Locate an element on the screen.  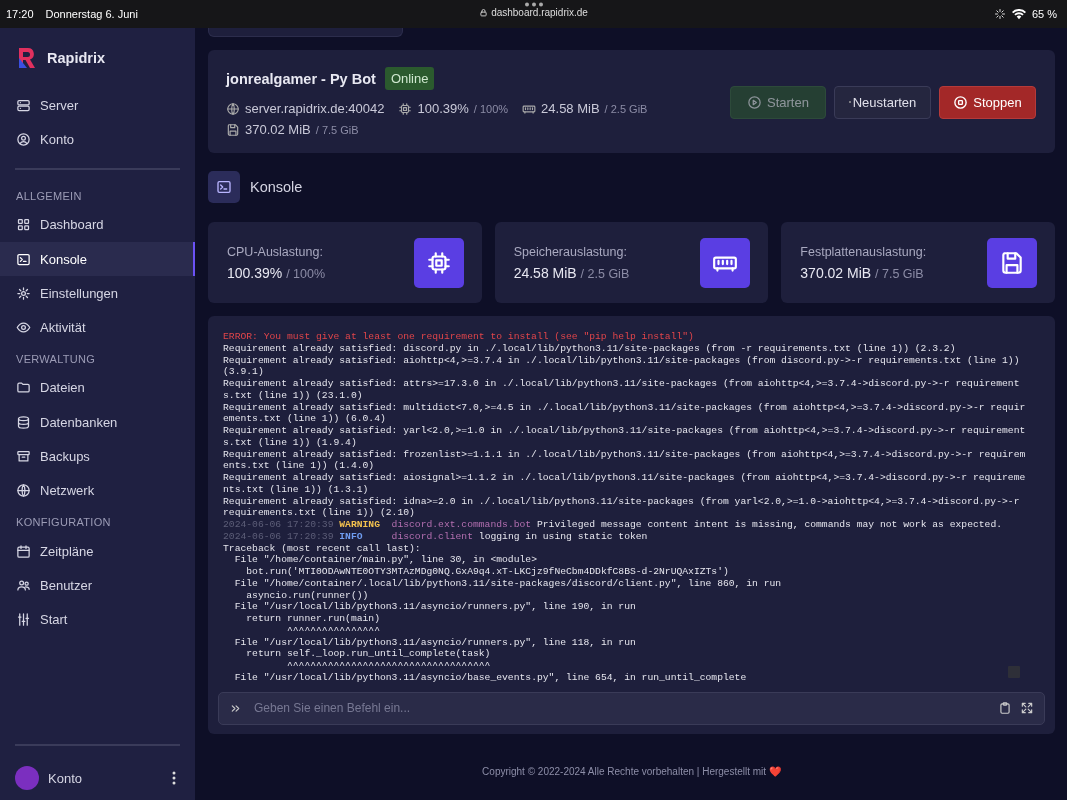
console-line: Requirement already satisfied: discord.py in ./.local/lib/python3.11/site-packages (from -r requirements.txt (line 1)) (2.3.2) is located at coordinates (589, 348).